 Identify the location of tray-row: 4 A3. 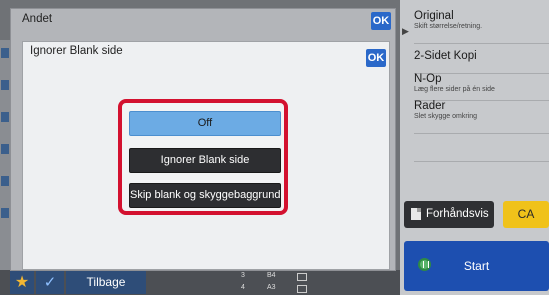
(275, 288).